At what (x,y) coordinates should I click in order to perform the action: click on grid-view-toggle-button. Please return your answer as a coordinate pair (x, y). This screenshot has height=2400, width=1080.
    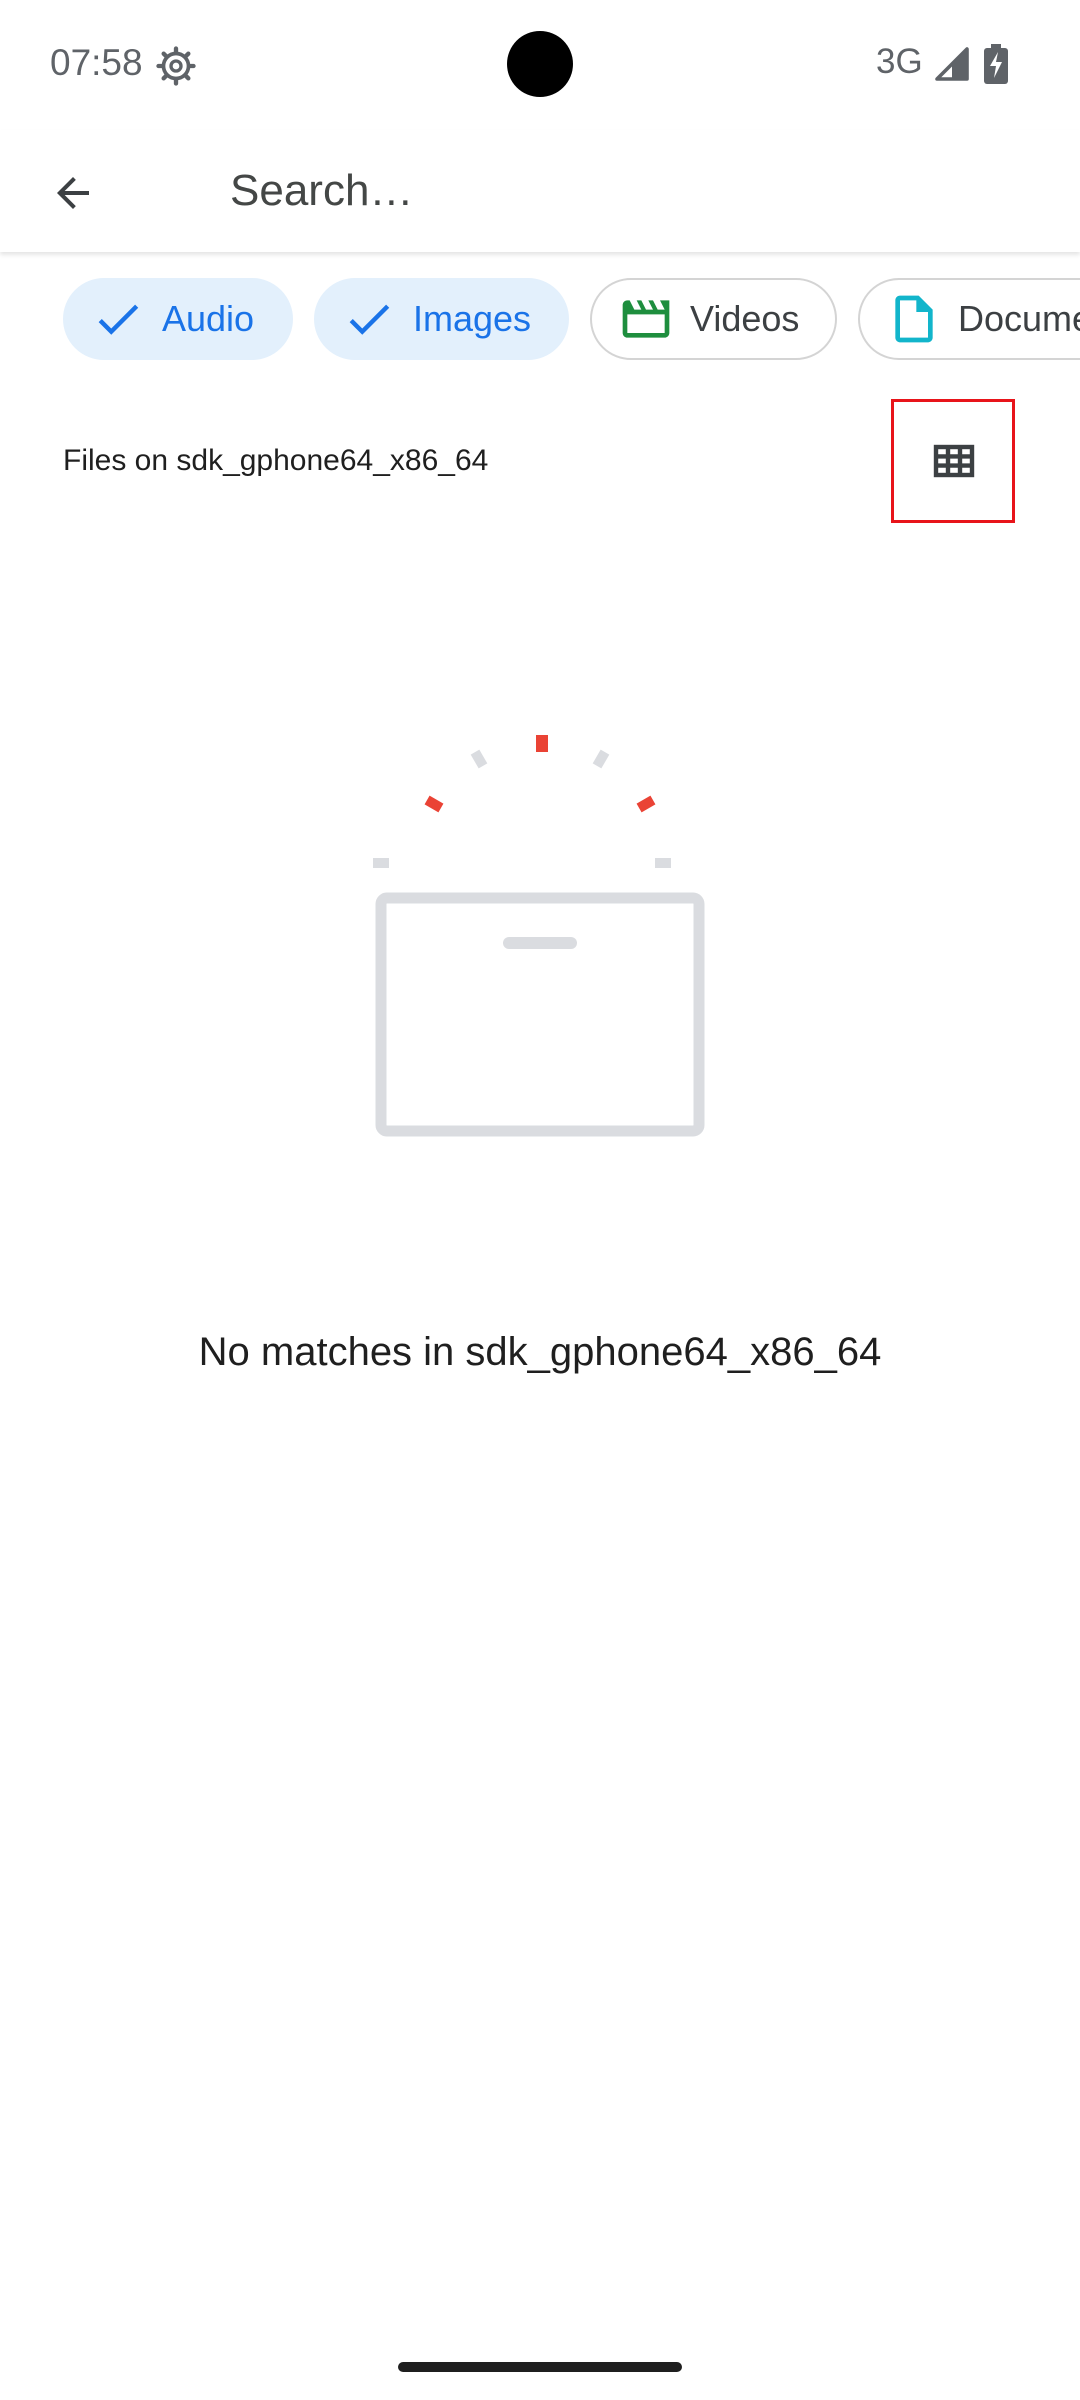
    Looking at the image, I should click on (954, 461).